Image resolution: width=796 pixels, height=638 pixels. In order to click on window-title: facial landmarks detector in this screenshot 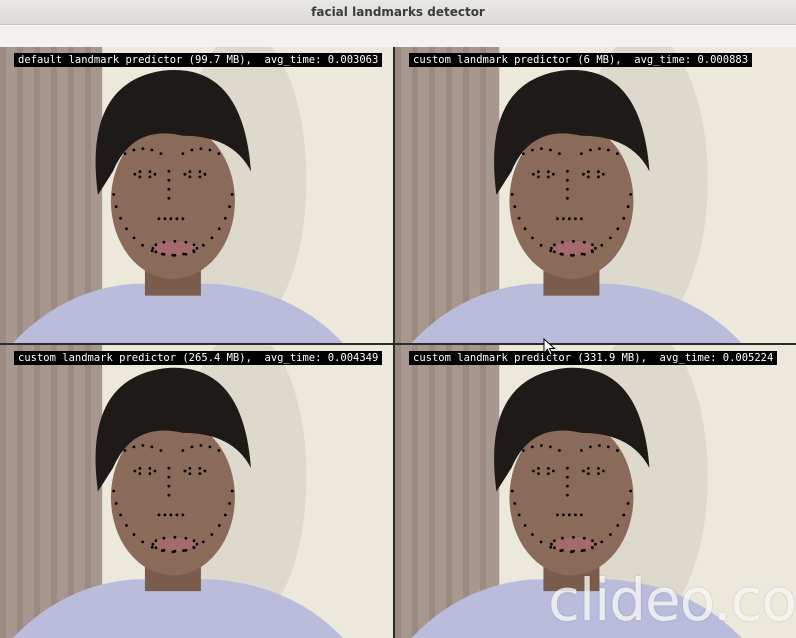, I will do `click(398, 12)`.